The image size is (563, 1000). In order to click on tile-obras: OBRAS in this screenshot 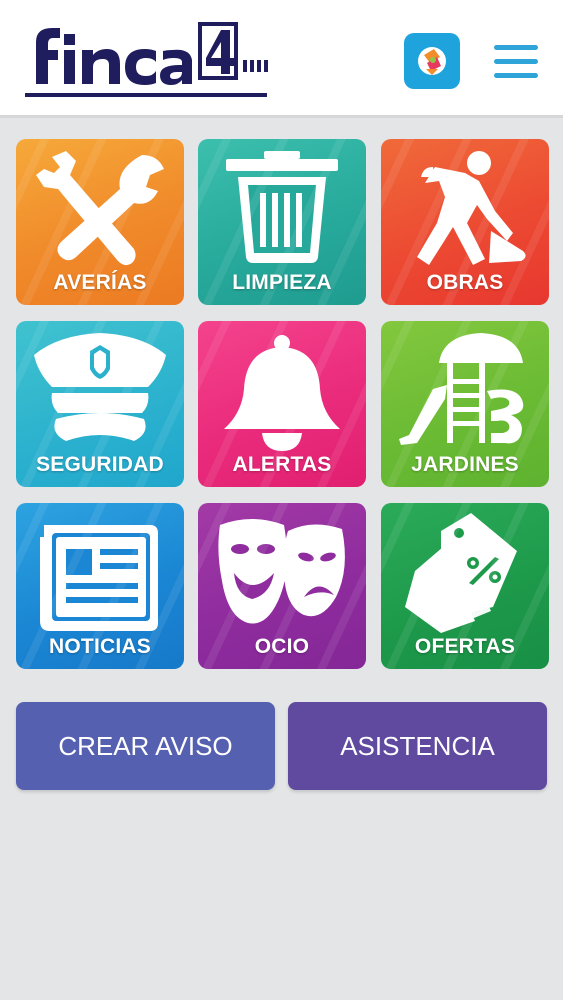, I will do `click(465, 222)`.